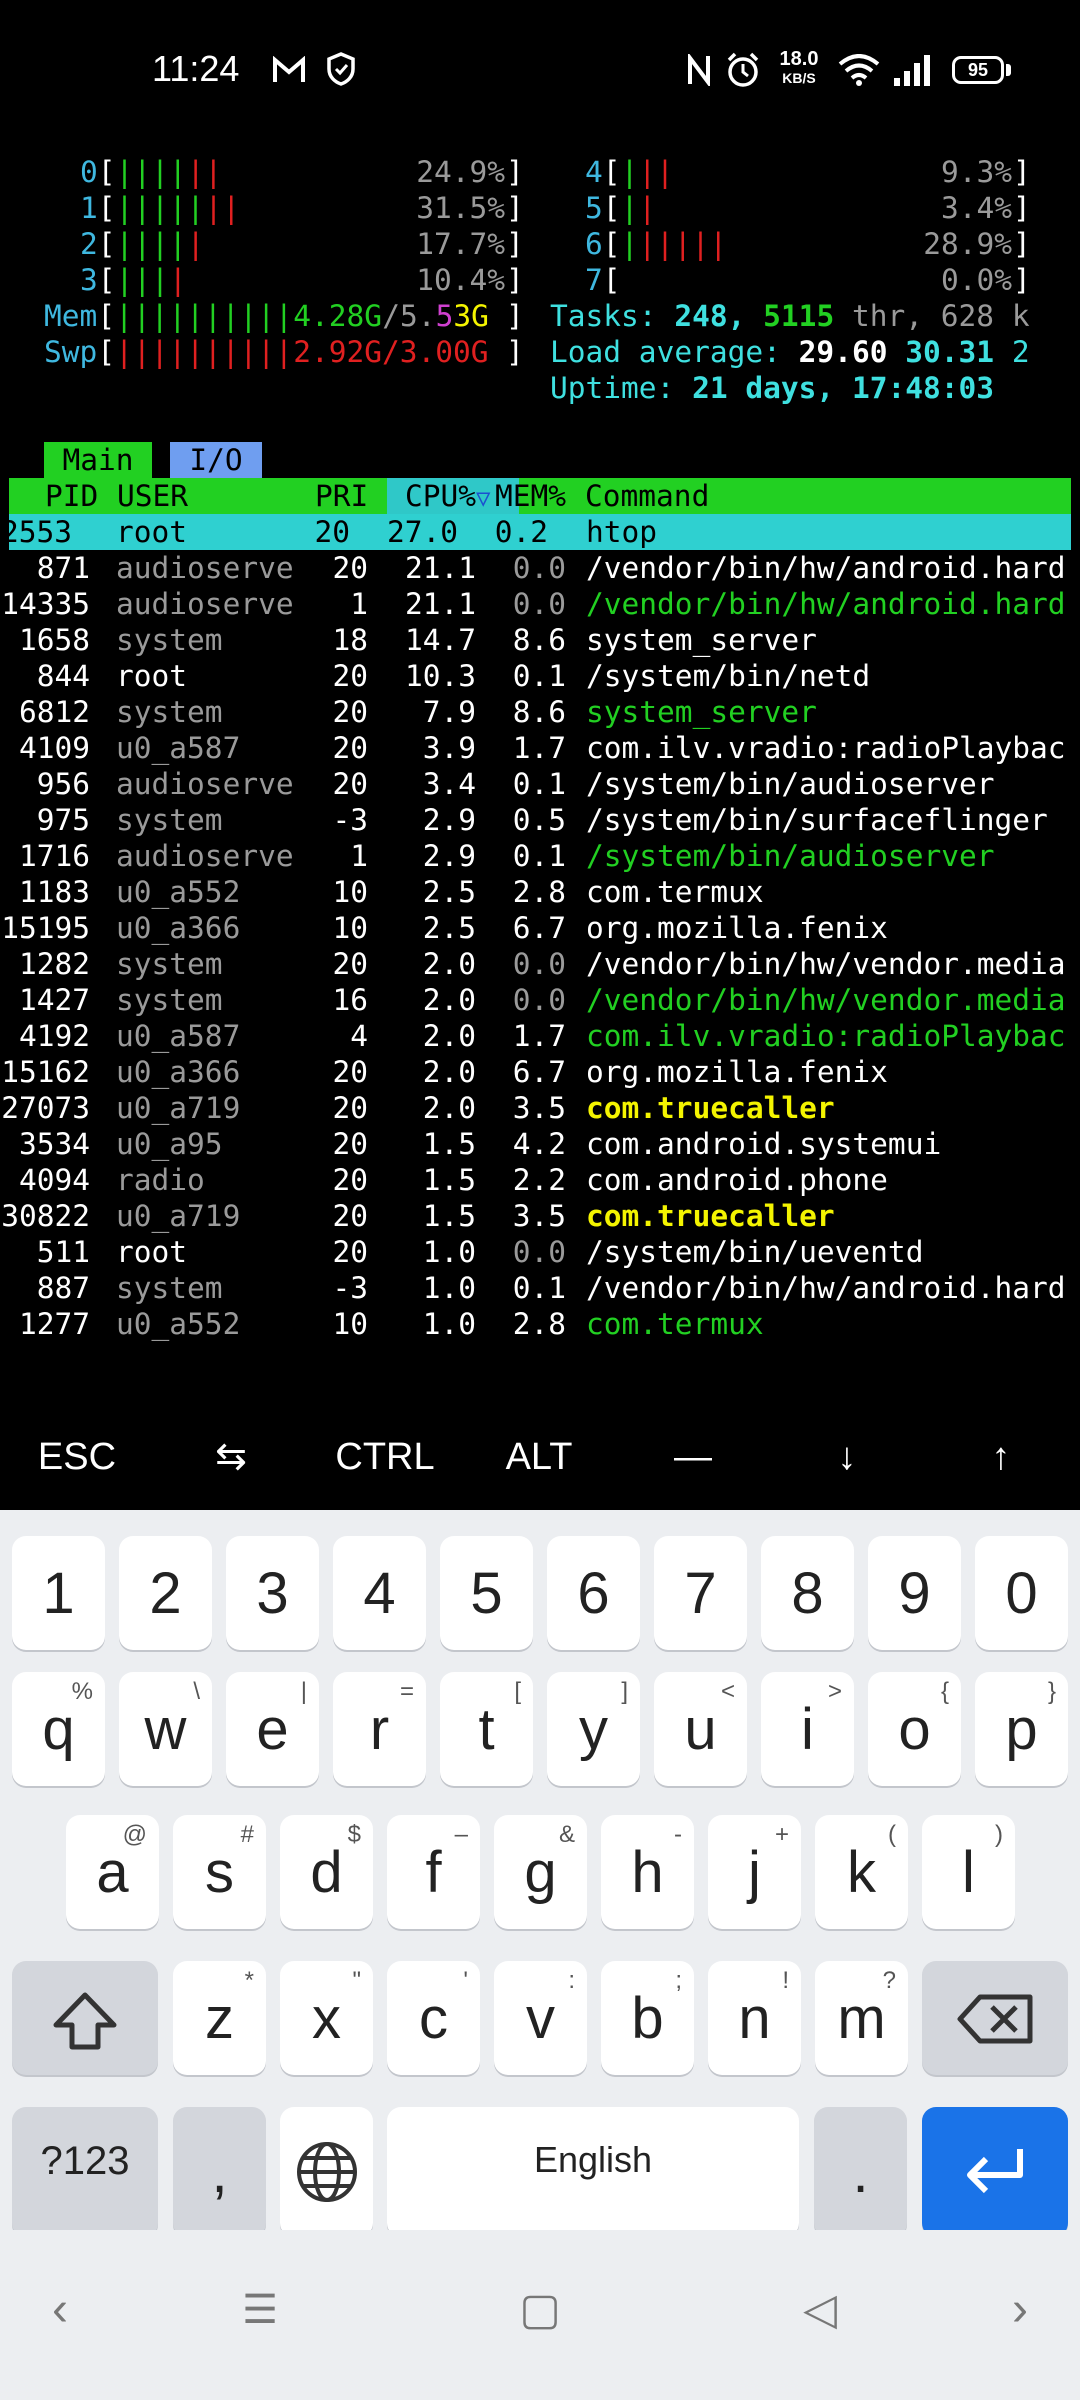  I want to click on key-q: q%, so click(58, 1729).